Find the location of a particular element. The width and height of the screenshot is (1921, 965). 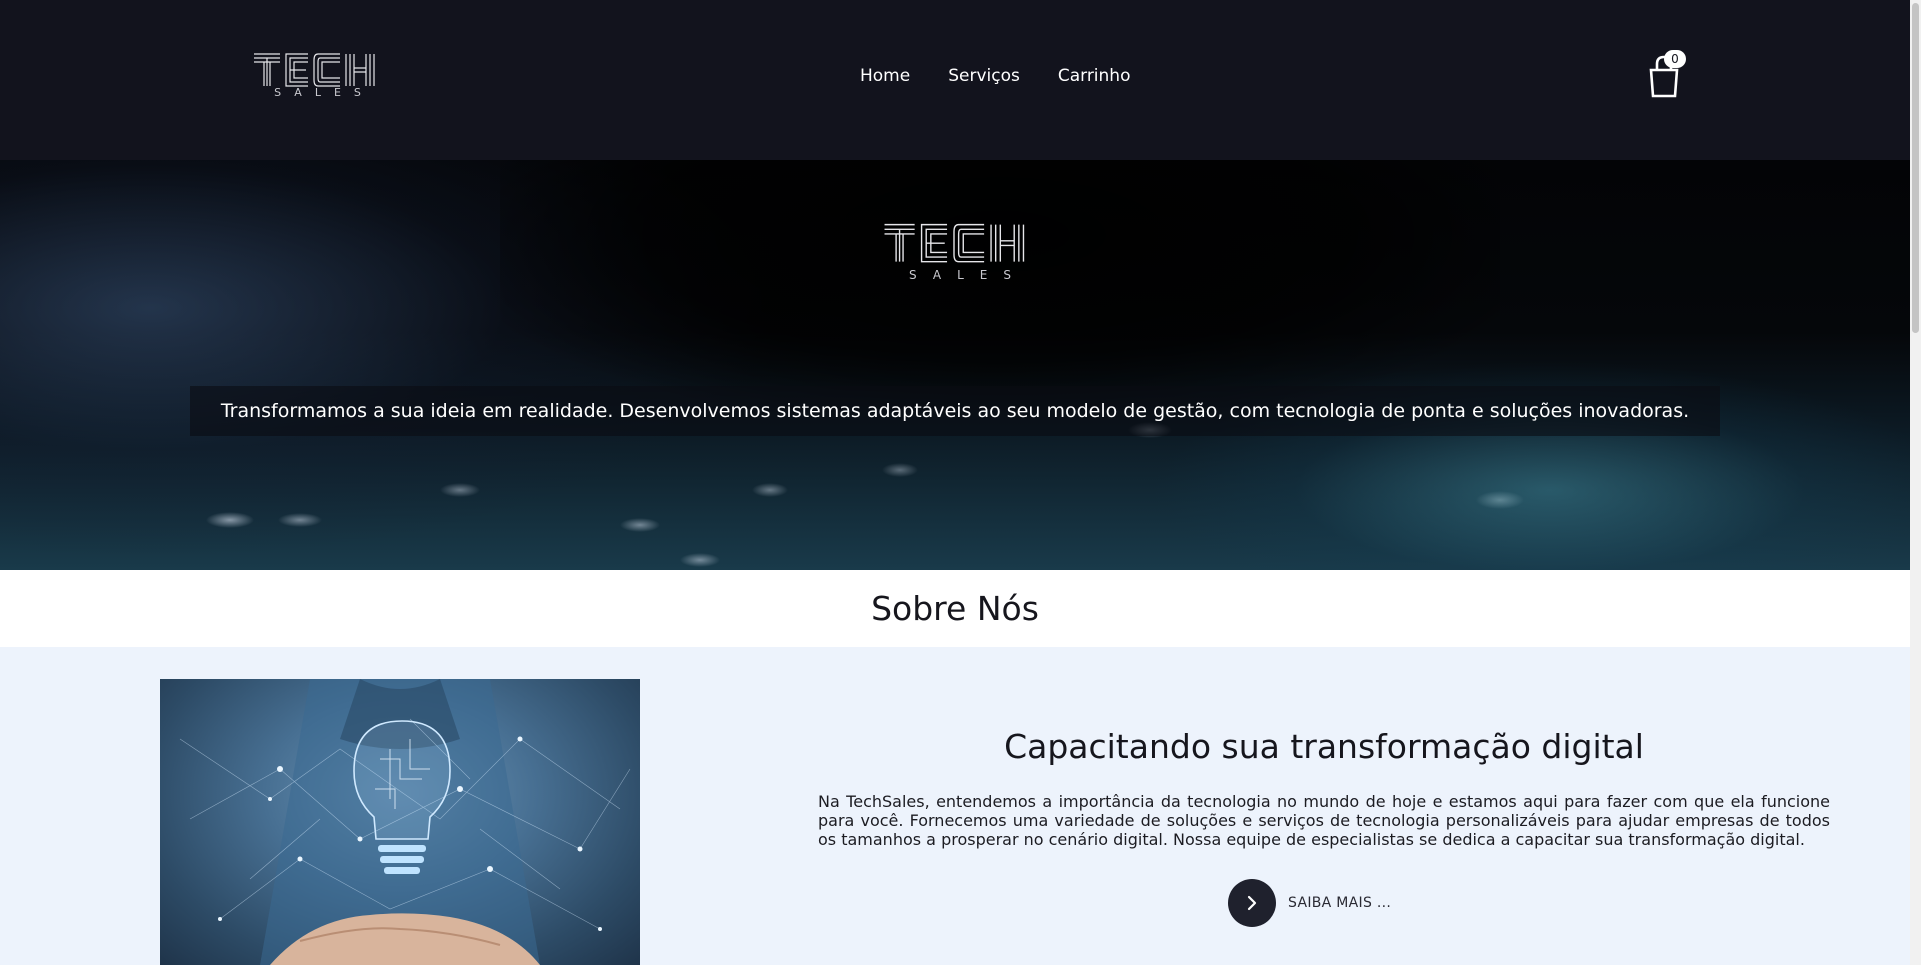

logo-tech-mark is located at coordinates (314, 70).